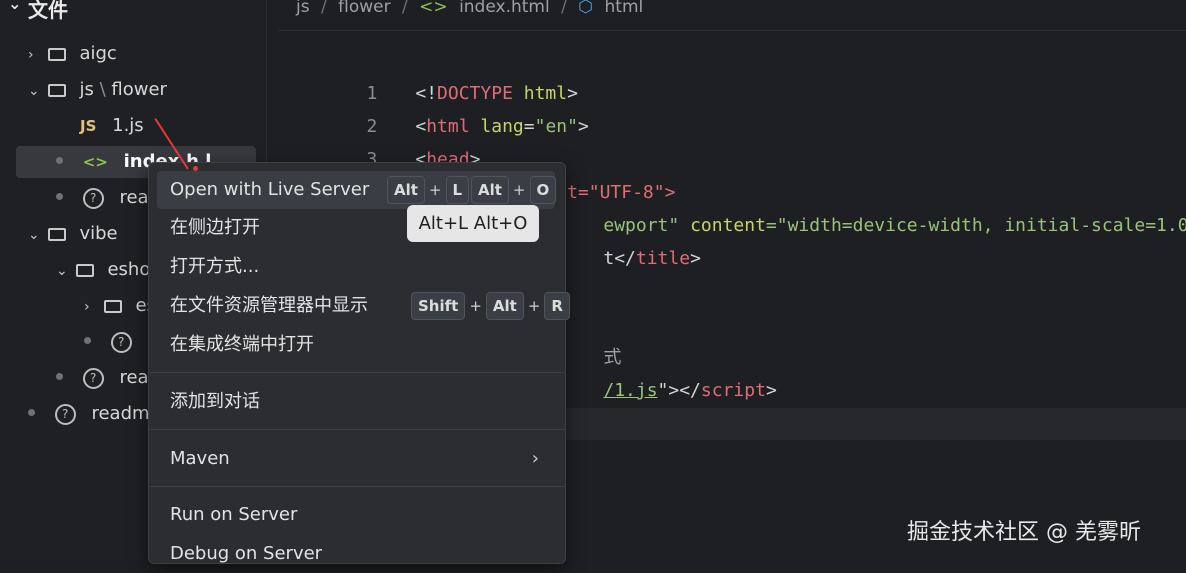  What do you see at coordinates (108, 378) in the screenshot?
I see `tree-item-read: ? read` at bounding box center [108, 378].